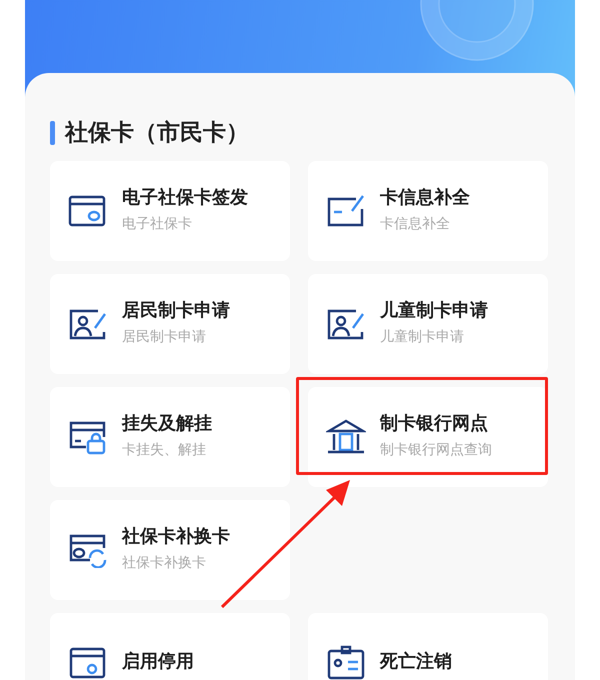  I want to click on service-tile: 启用停用, so click(170, 646).